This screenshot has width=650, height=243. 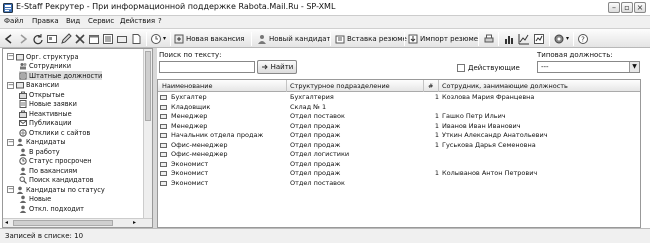 What do you see at coordinates (156, 39) in the screenshot?
I see `time-dropdown-icon` at bounding box center [156, 39].